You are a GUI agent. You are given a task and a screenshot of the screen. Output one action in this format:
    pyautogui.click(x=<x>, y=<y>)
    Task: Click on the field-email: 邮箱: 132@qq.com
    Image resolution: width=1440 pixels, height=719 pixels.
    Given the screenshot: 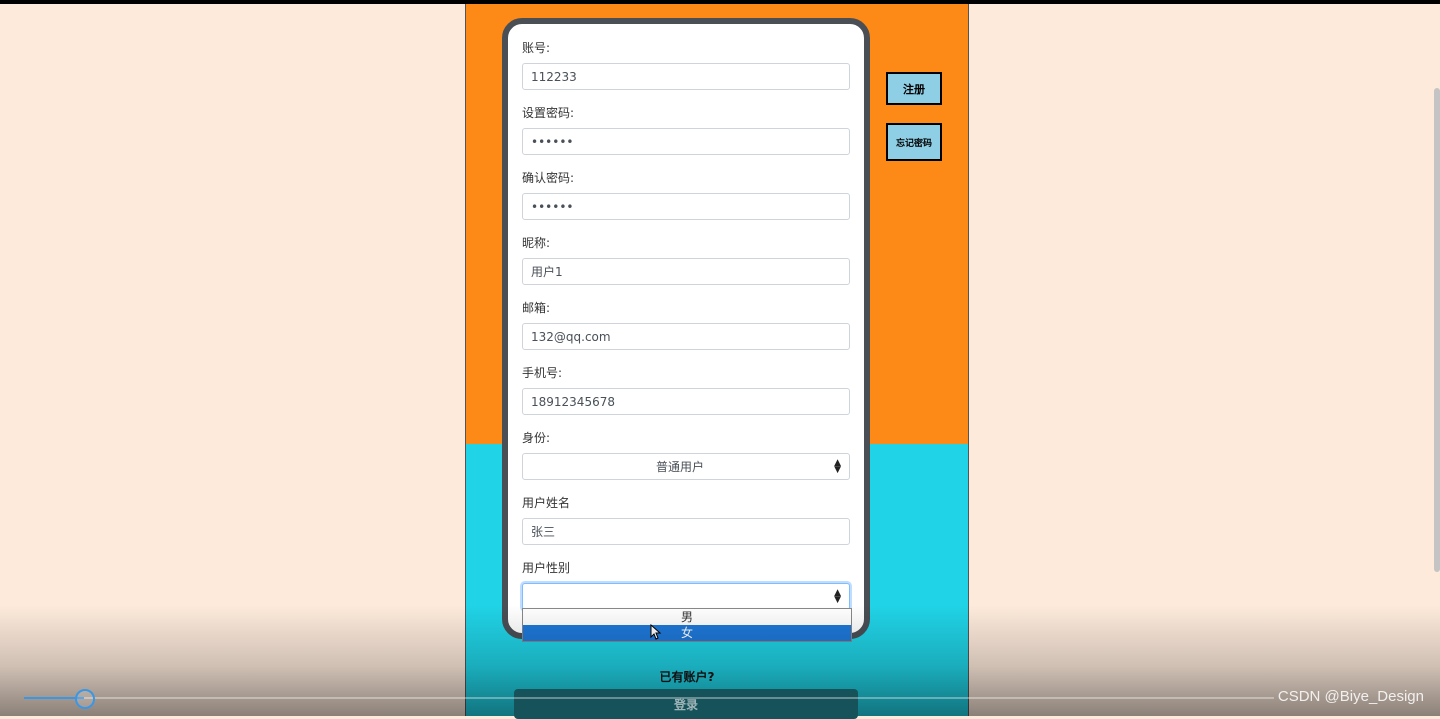 What is the action you would take?
    pyautogui.click(x=687, y=332)
    